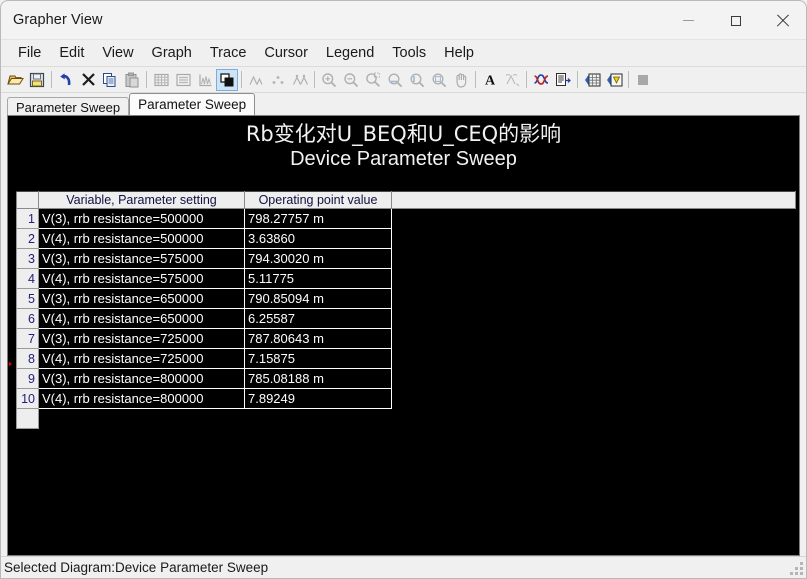 This screenshot has width=807, height=579. I want to click on row-value: 794.30020 m, so click(318, 258).